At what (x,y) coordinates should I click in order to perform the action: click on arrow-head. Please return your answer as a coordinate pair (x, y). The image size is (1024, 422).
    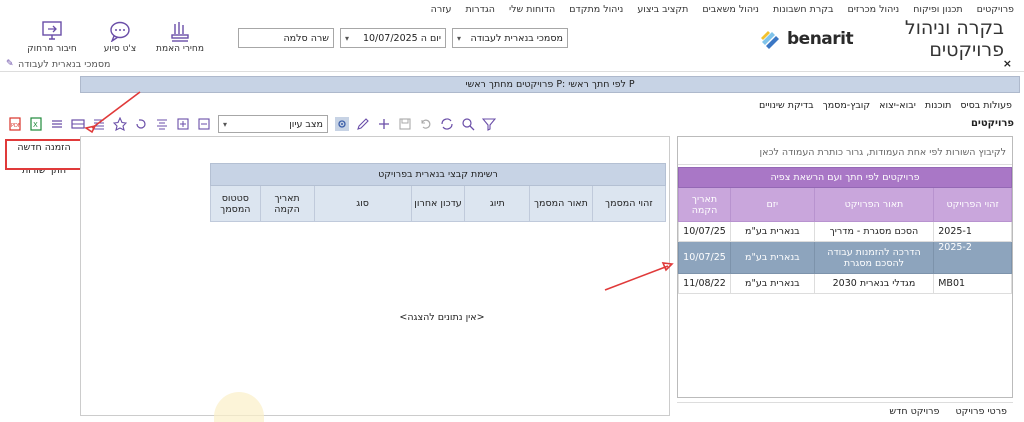
    Looking at the image, I should click on (90, 129).